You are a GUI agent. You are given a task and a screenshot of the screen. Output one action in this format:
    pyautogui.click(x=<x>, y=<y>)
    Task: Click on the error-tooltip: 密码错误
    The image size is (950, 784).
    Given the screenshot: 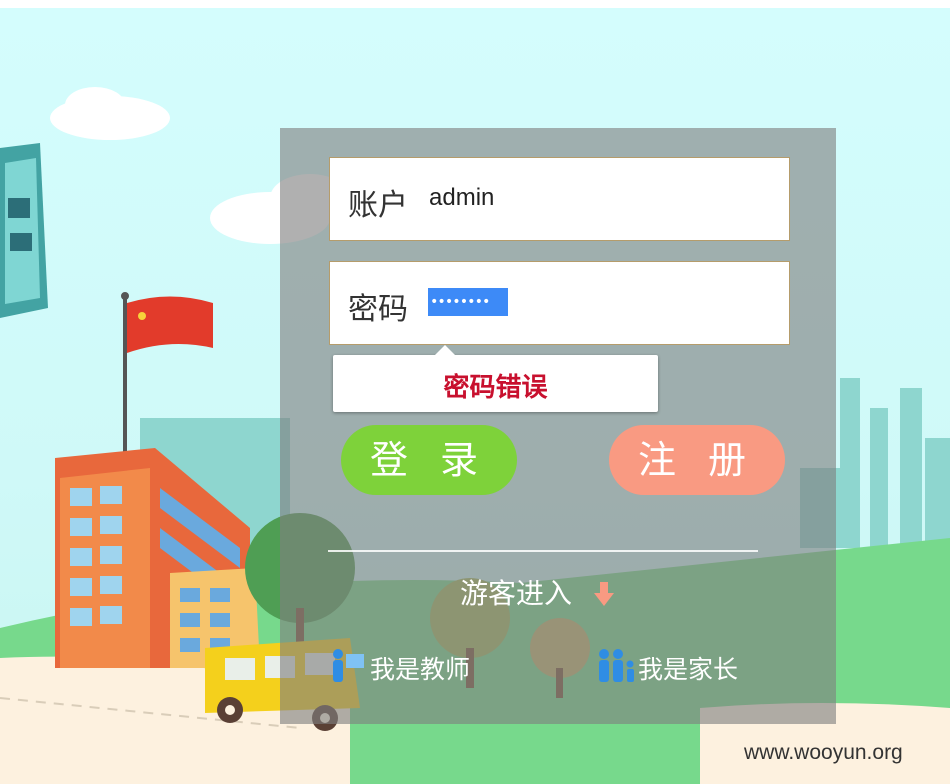 What is the action you would take?
    pyautogui.click(x=495, y=378)
    